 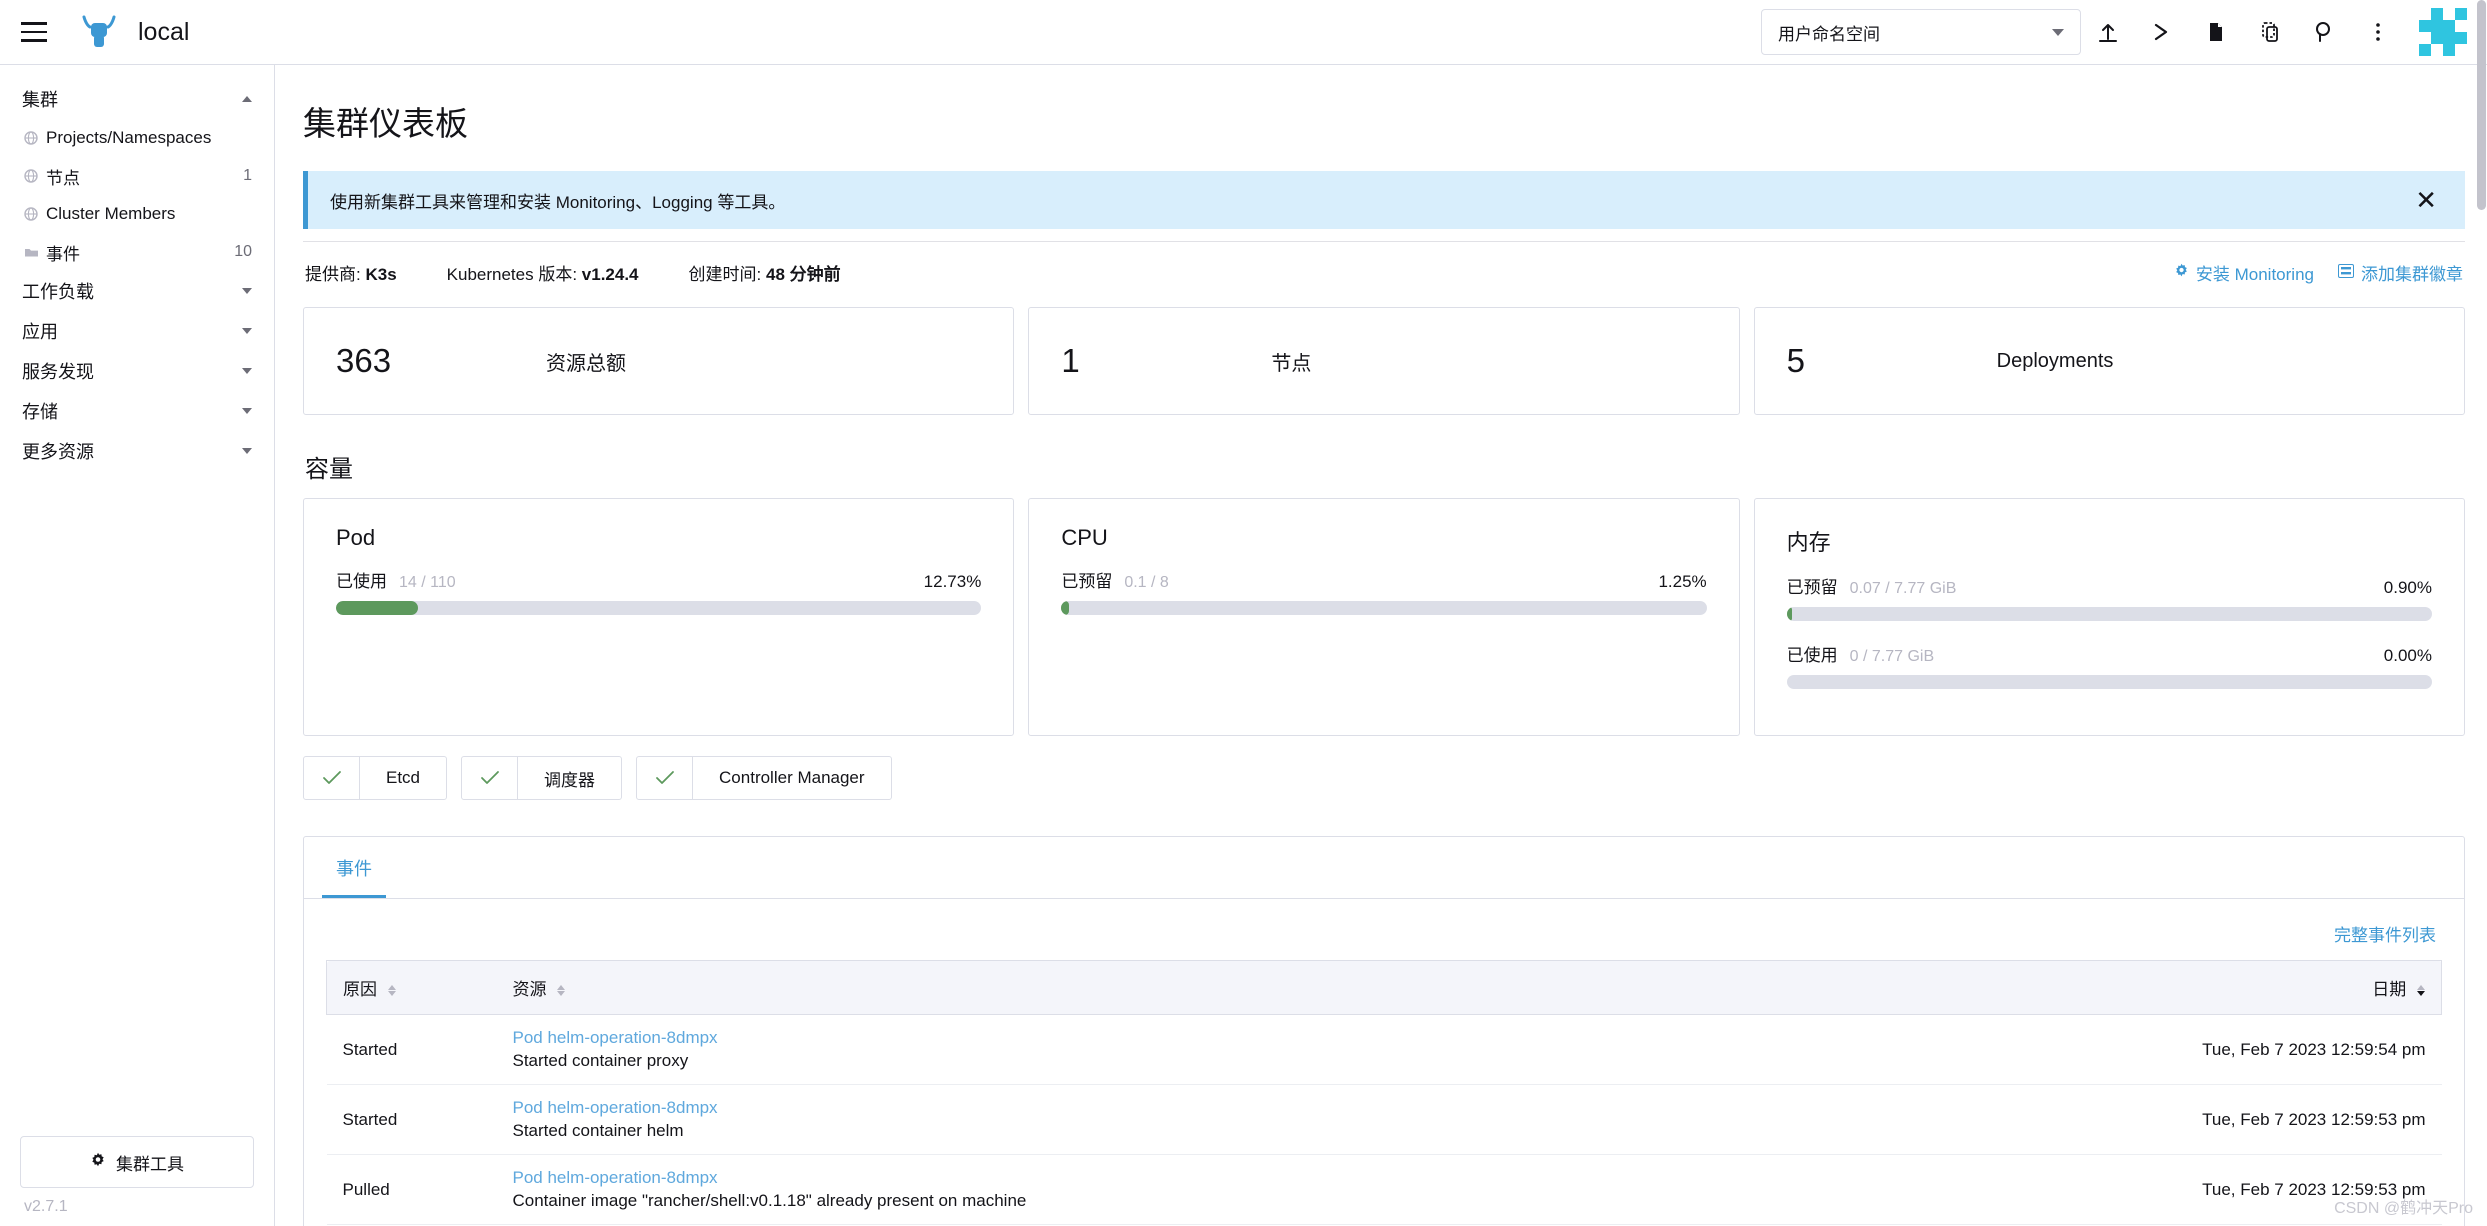 I want to click on info-banner: 使用新集群工具来管理和安装 Monitoring、Logging 等工具。 ✕, so click(x=1384, y=200).